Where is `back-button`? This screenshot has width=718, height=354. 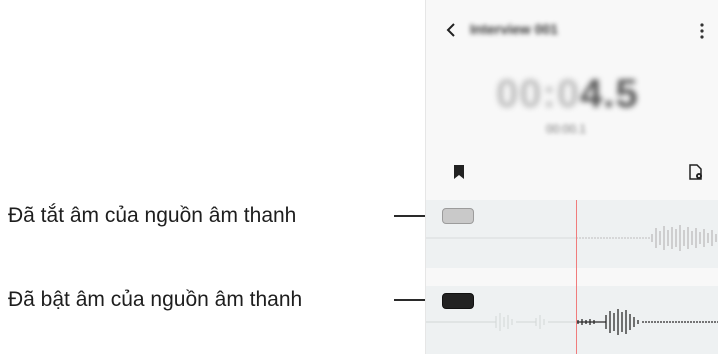
back-button is located at coordinates (452, 30).